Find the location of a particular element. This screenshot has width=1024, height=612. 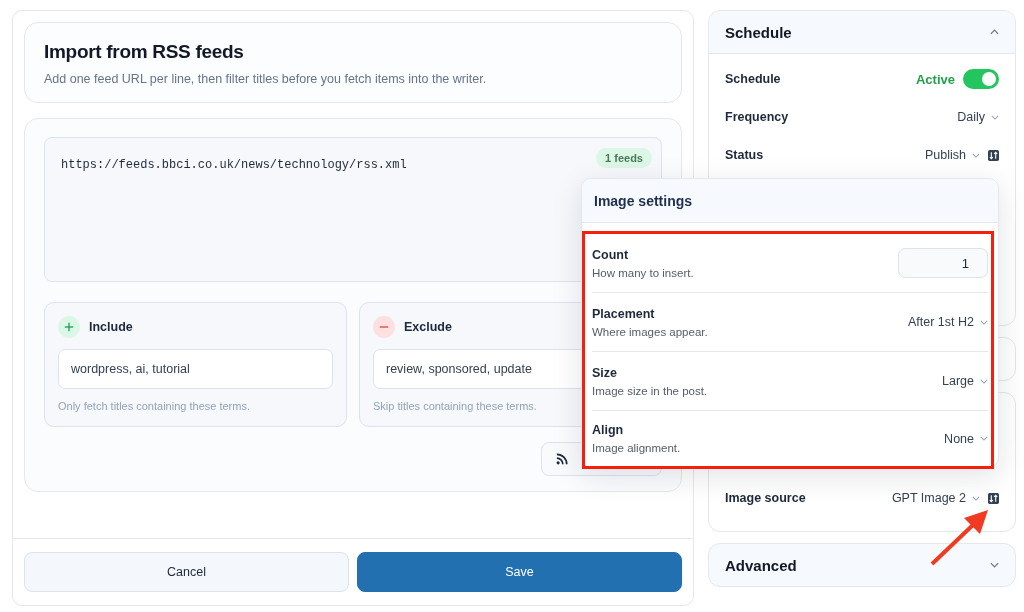

filter-hint: Skip titles containing these terms. is located at coordinates (455, 406).